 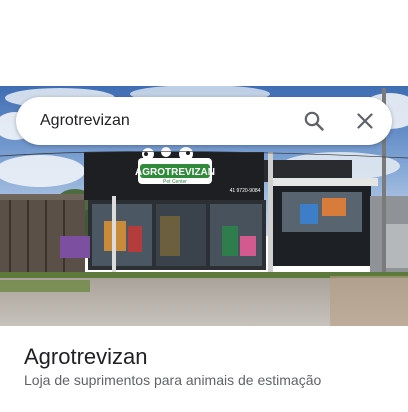 I want to click on search-icon, so click(x=314, y=121).